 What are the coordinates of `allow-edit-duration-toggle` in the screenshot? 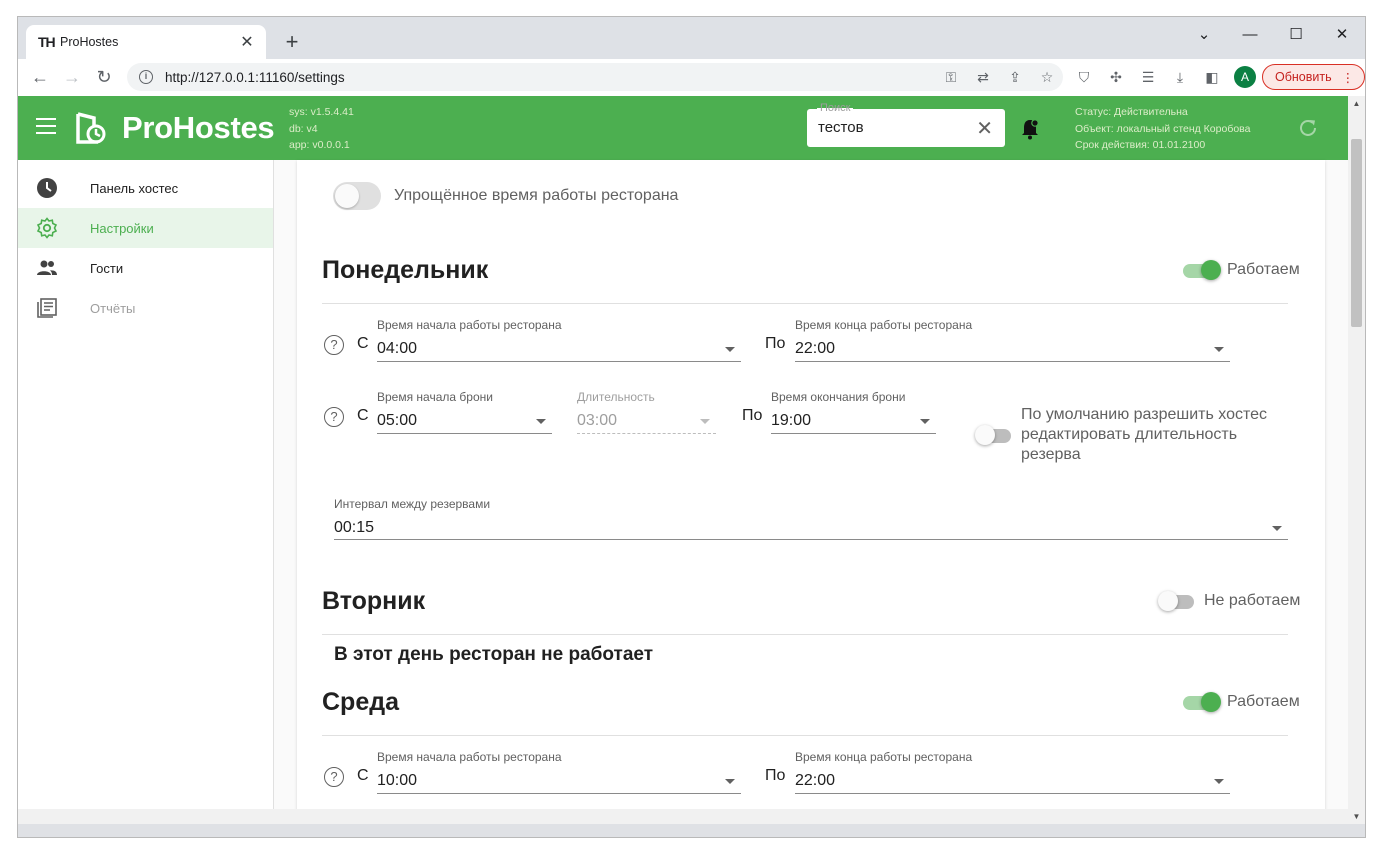 It's located at (995, 435).